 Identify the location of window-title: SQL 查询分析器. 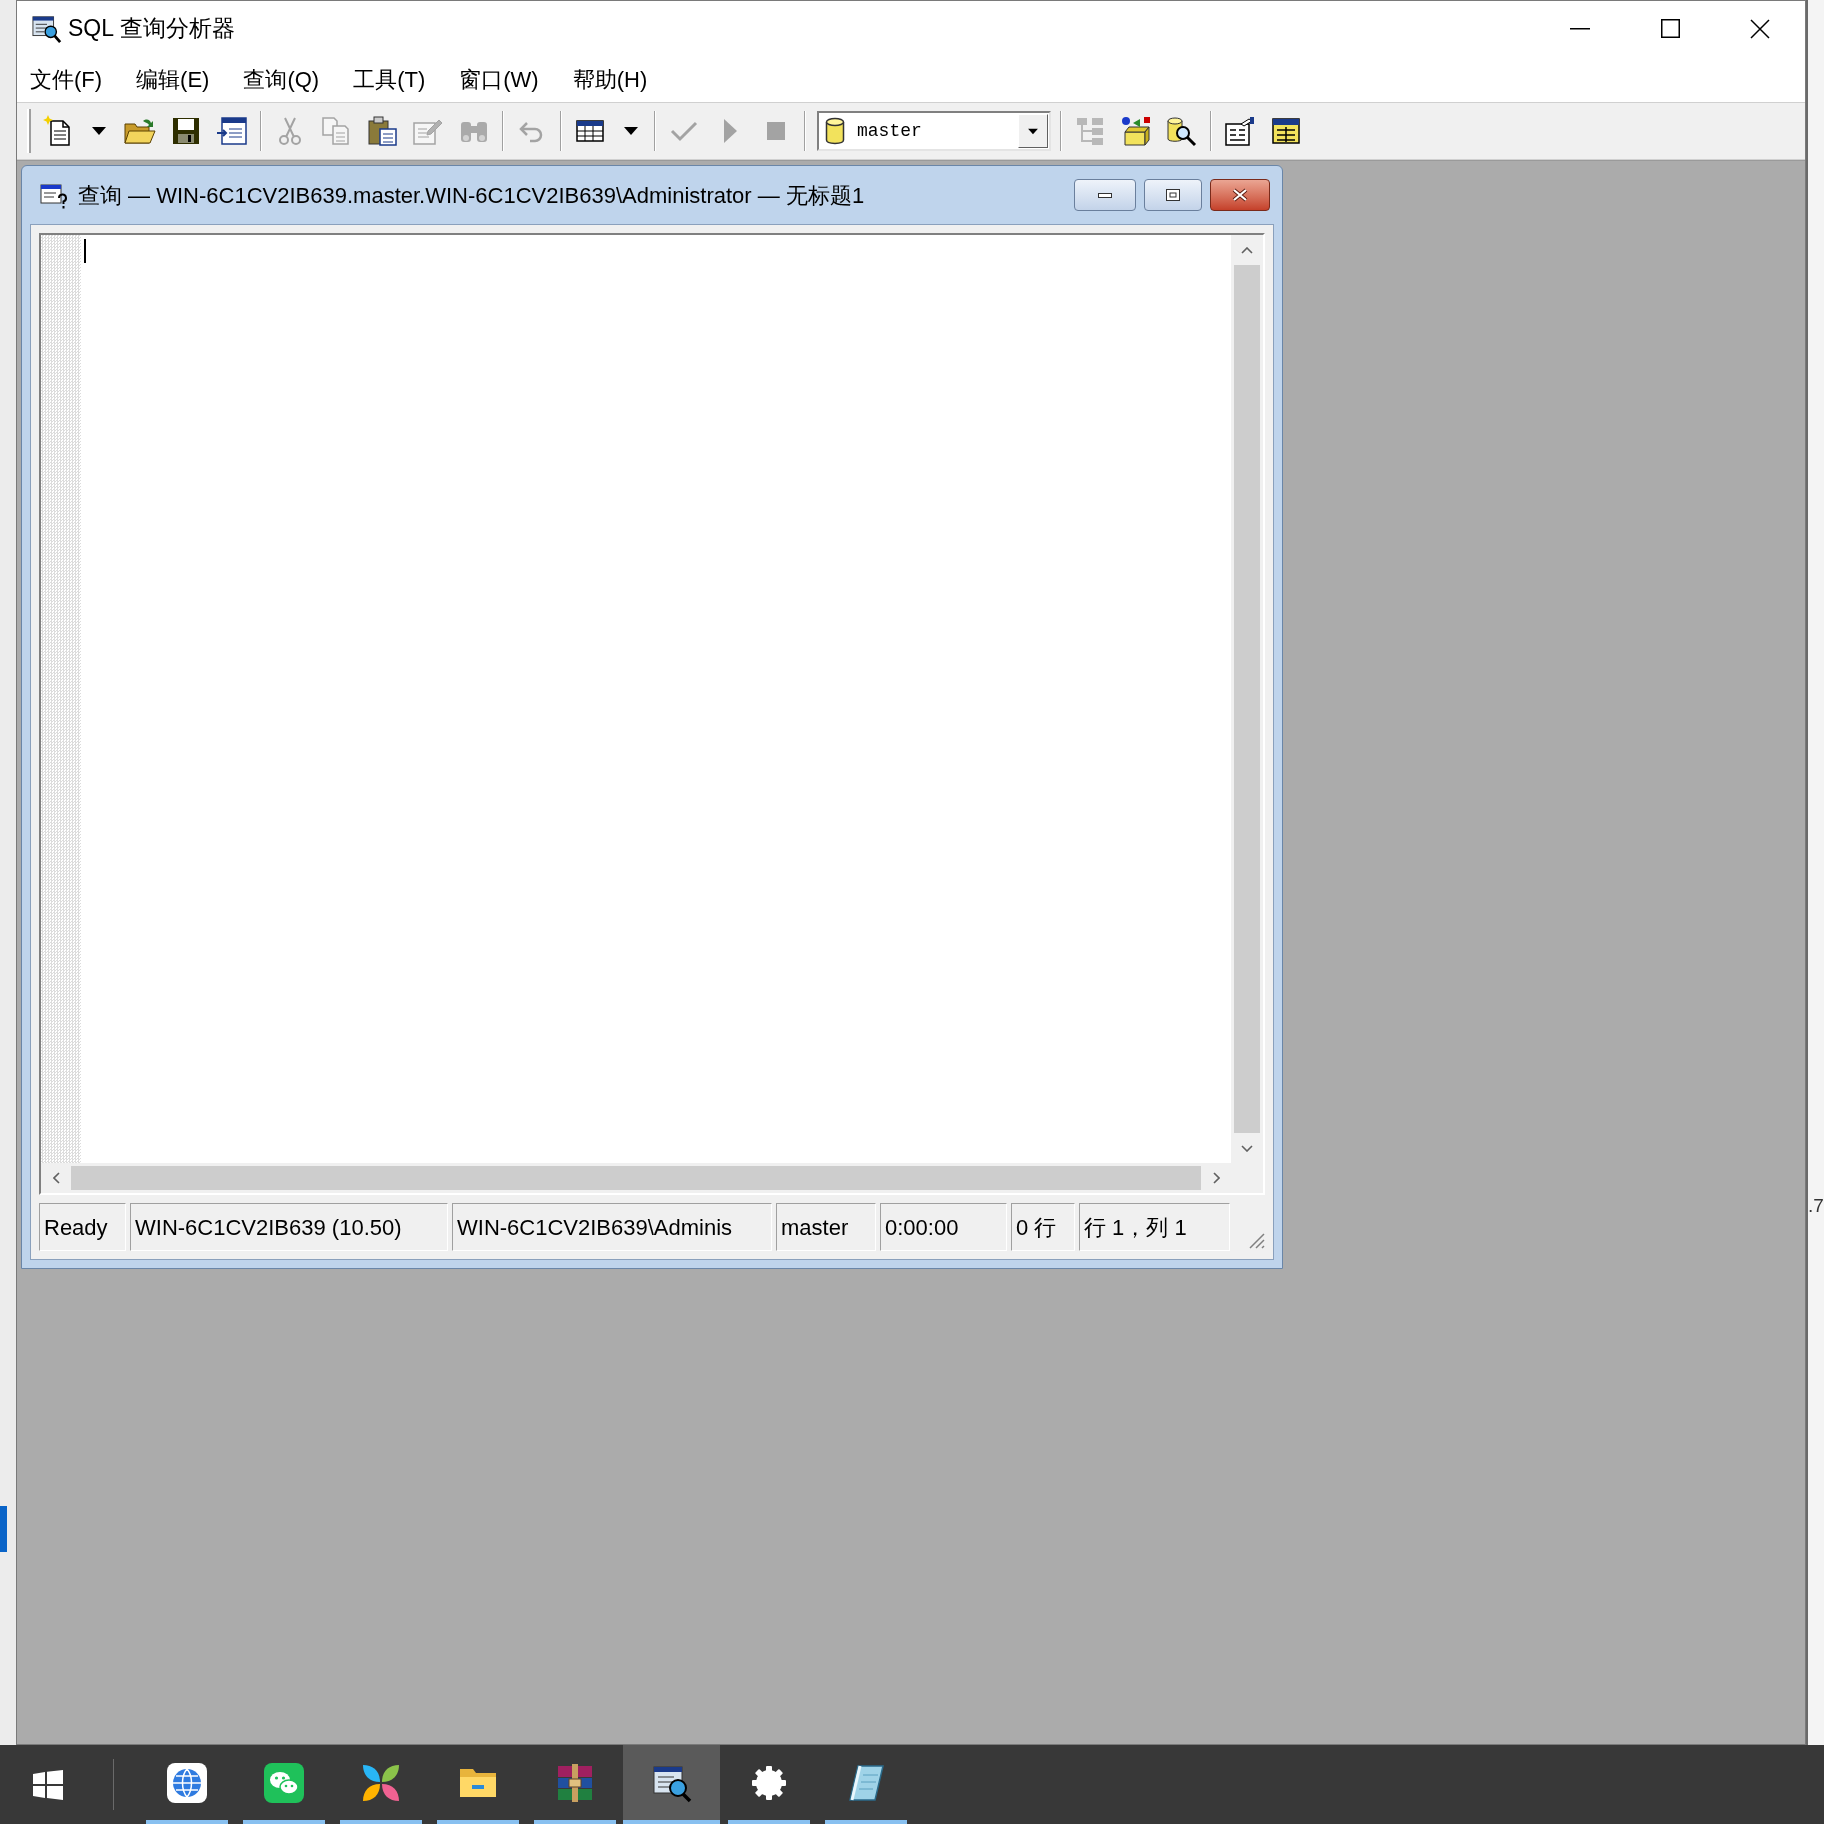
(151, 29).